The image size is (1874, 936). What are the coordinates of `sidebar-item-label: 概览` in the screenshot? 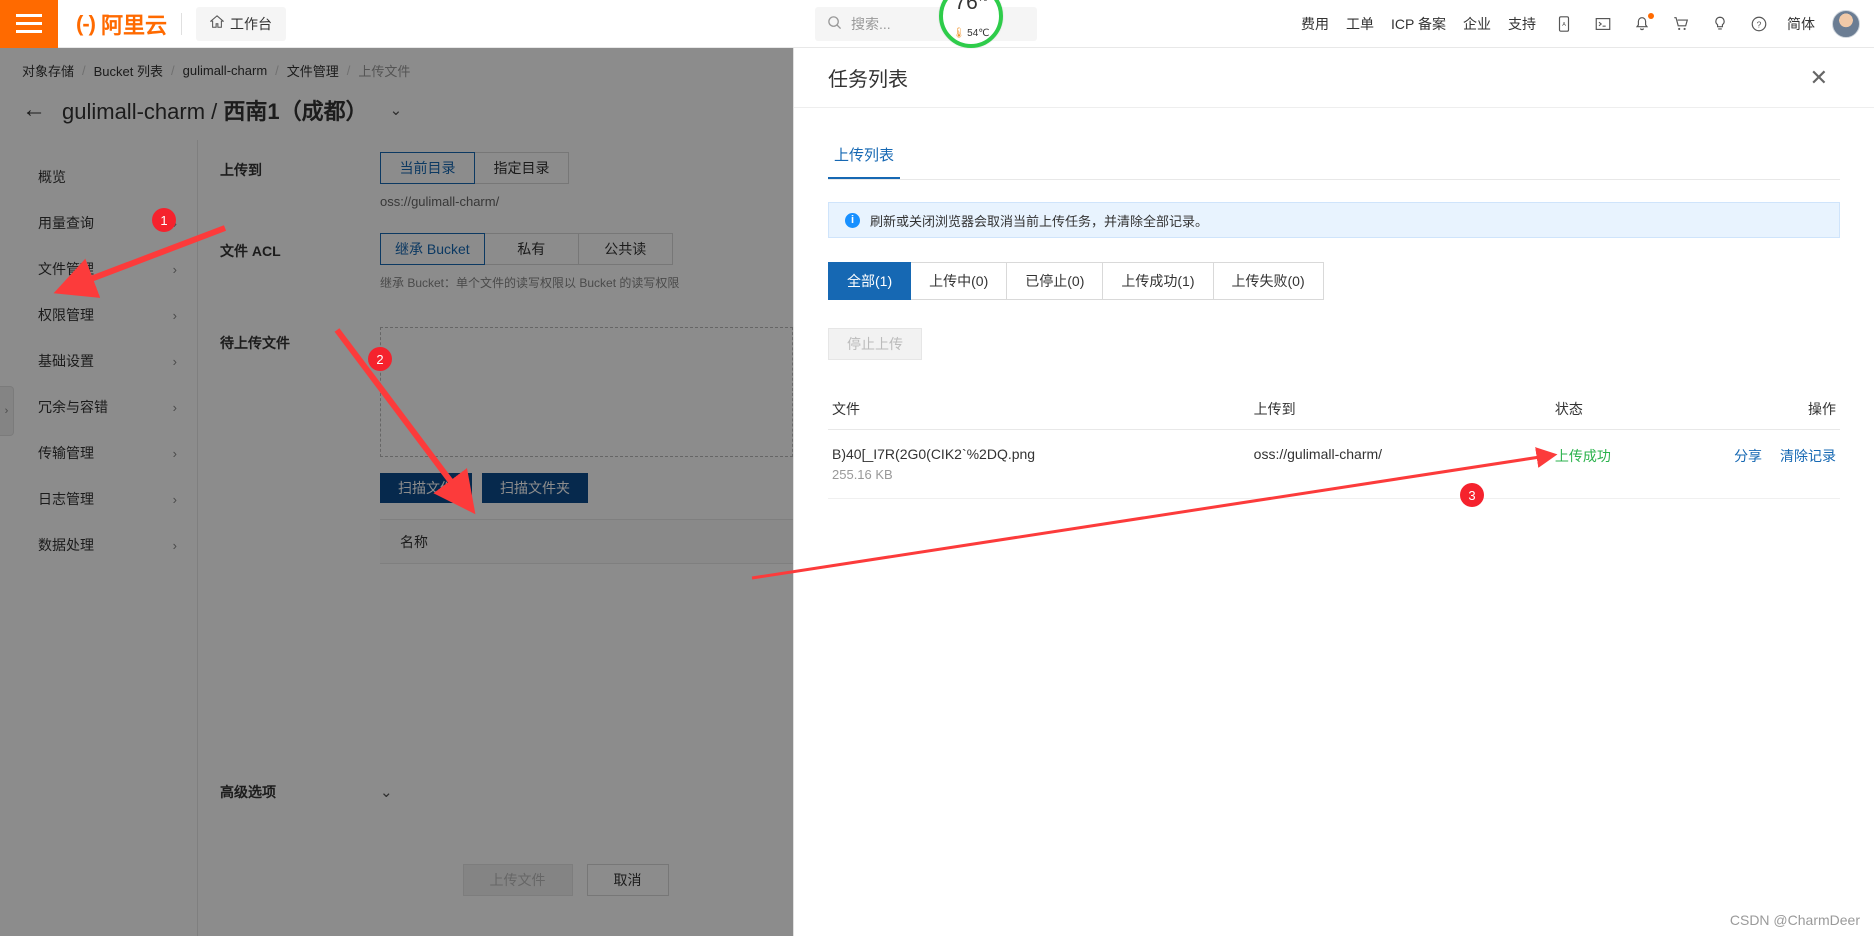 It's located at (52, 177).